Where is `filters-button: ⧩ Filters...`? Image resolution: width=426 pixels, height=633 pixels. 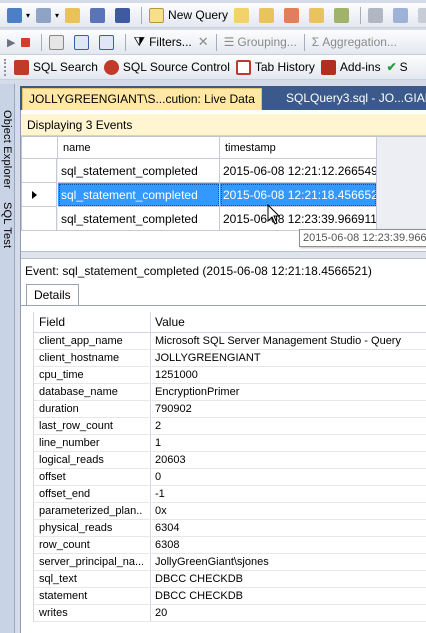
filters-button: ⧩ Filters... is located at coordinates (162, 42).